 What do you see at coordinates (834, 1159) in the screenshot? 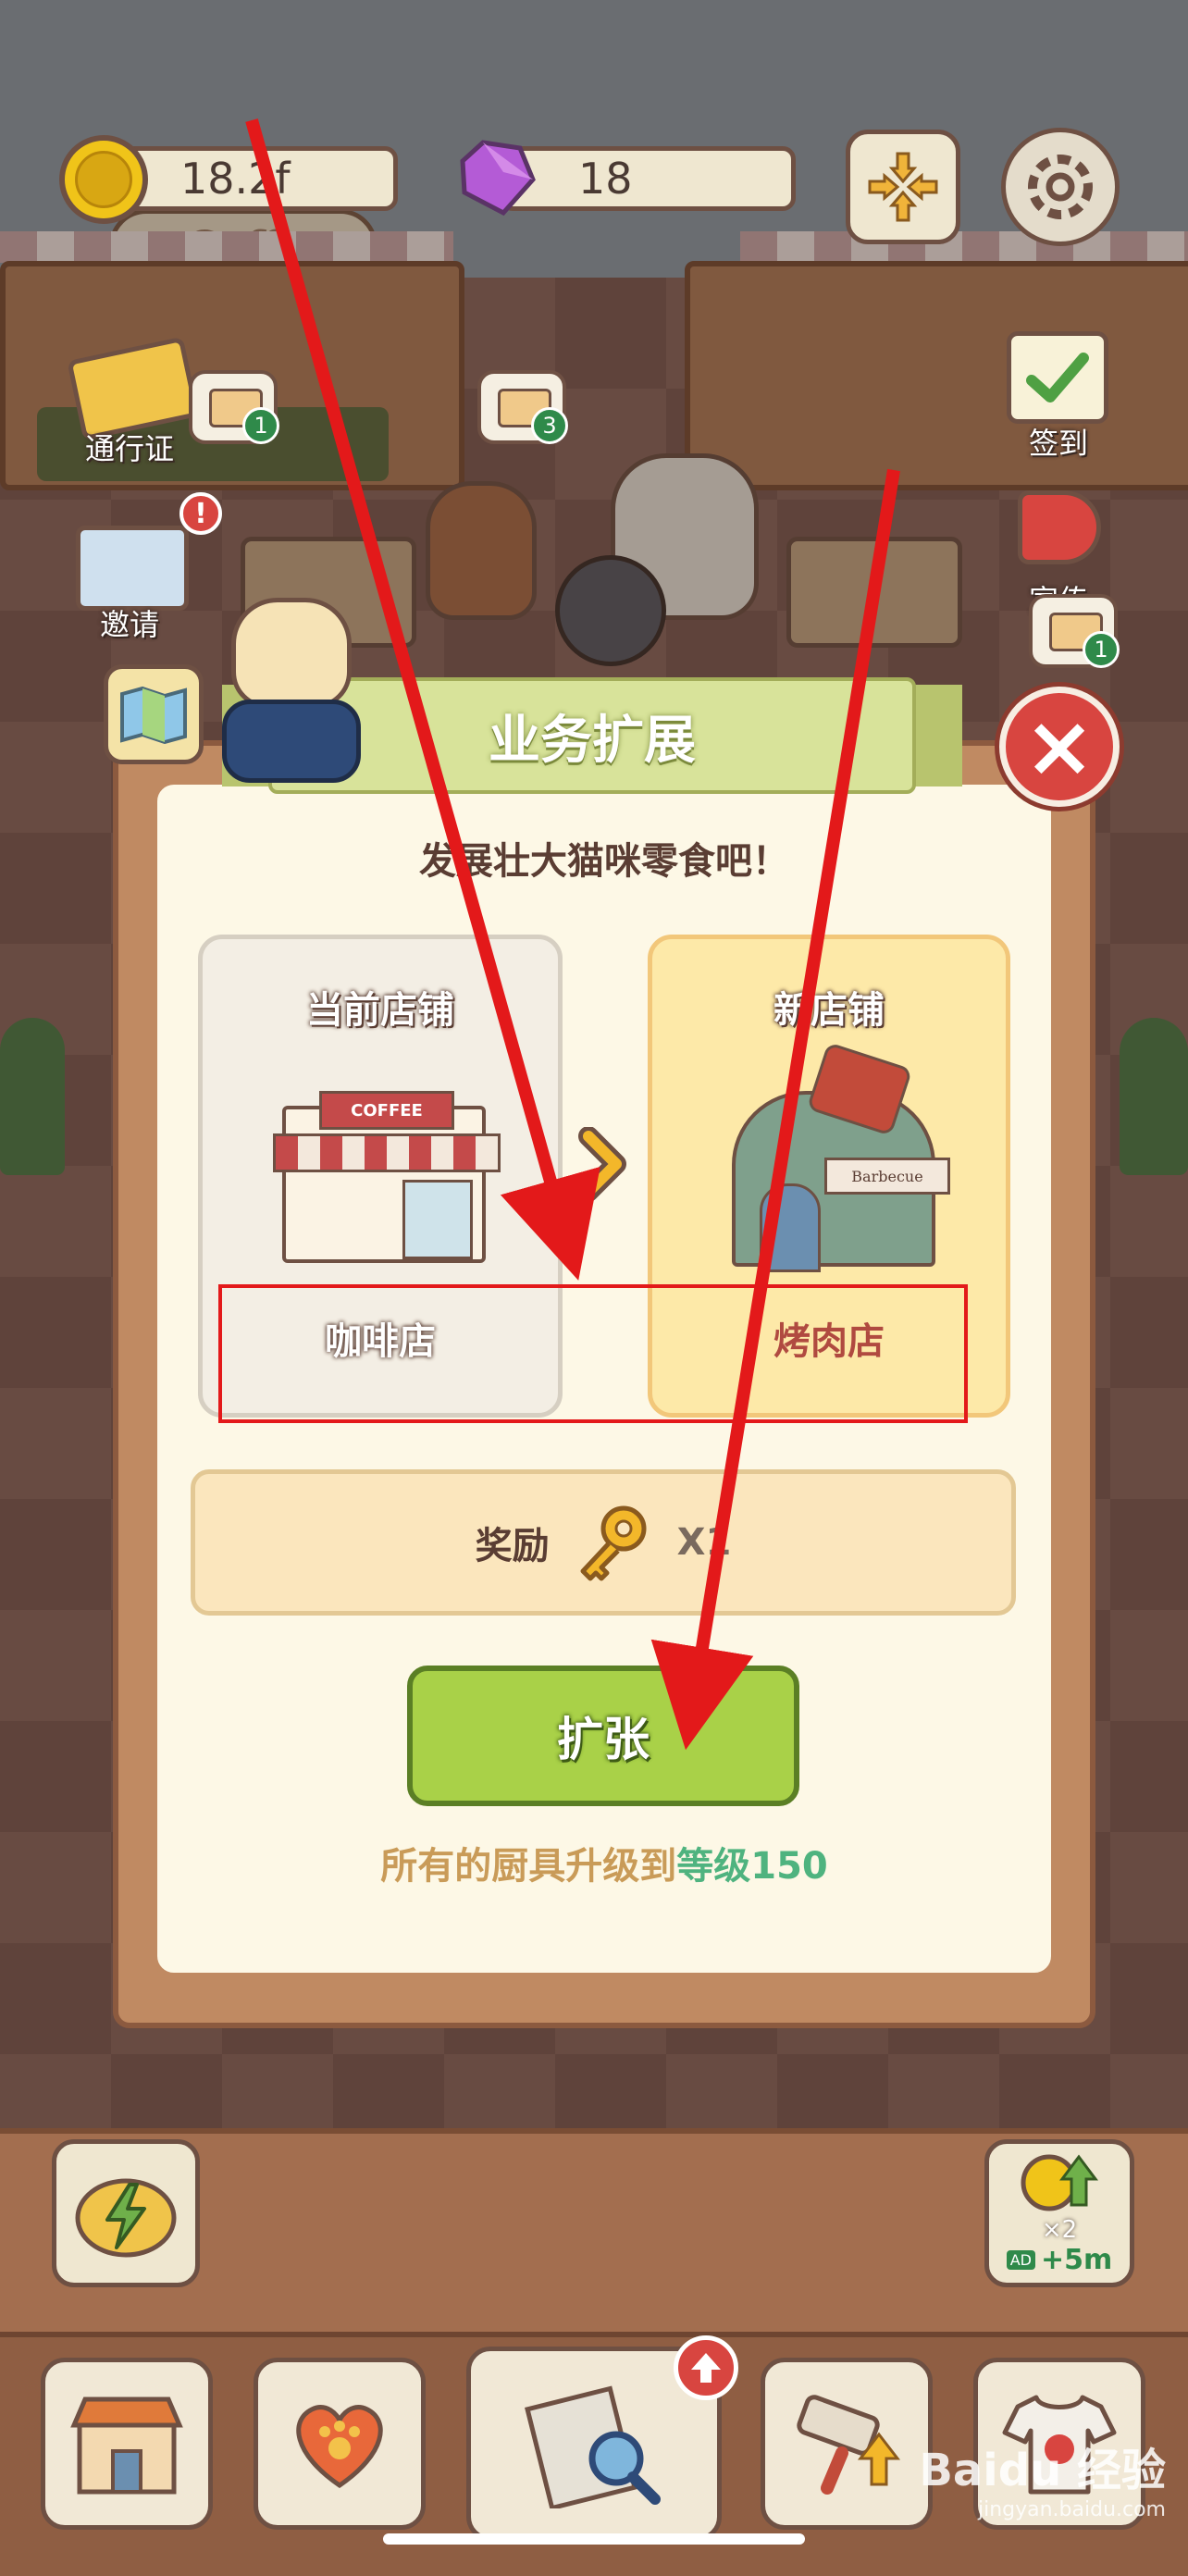
I see `barbecue-shop-illustration: Barbecue` at bounding box center [834, 1159].